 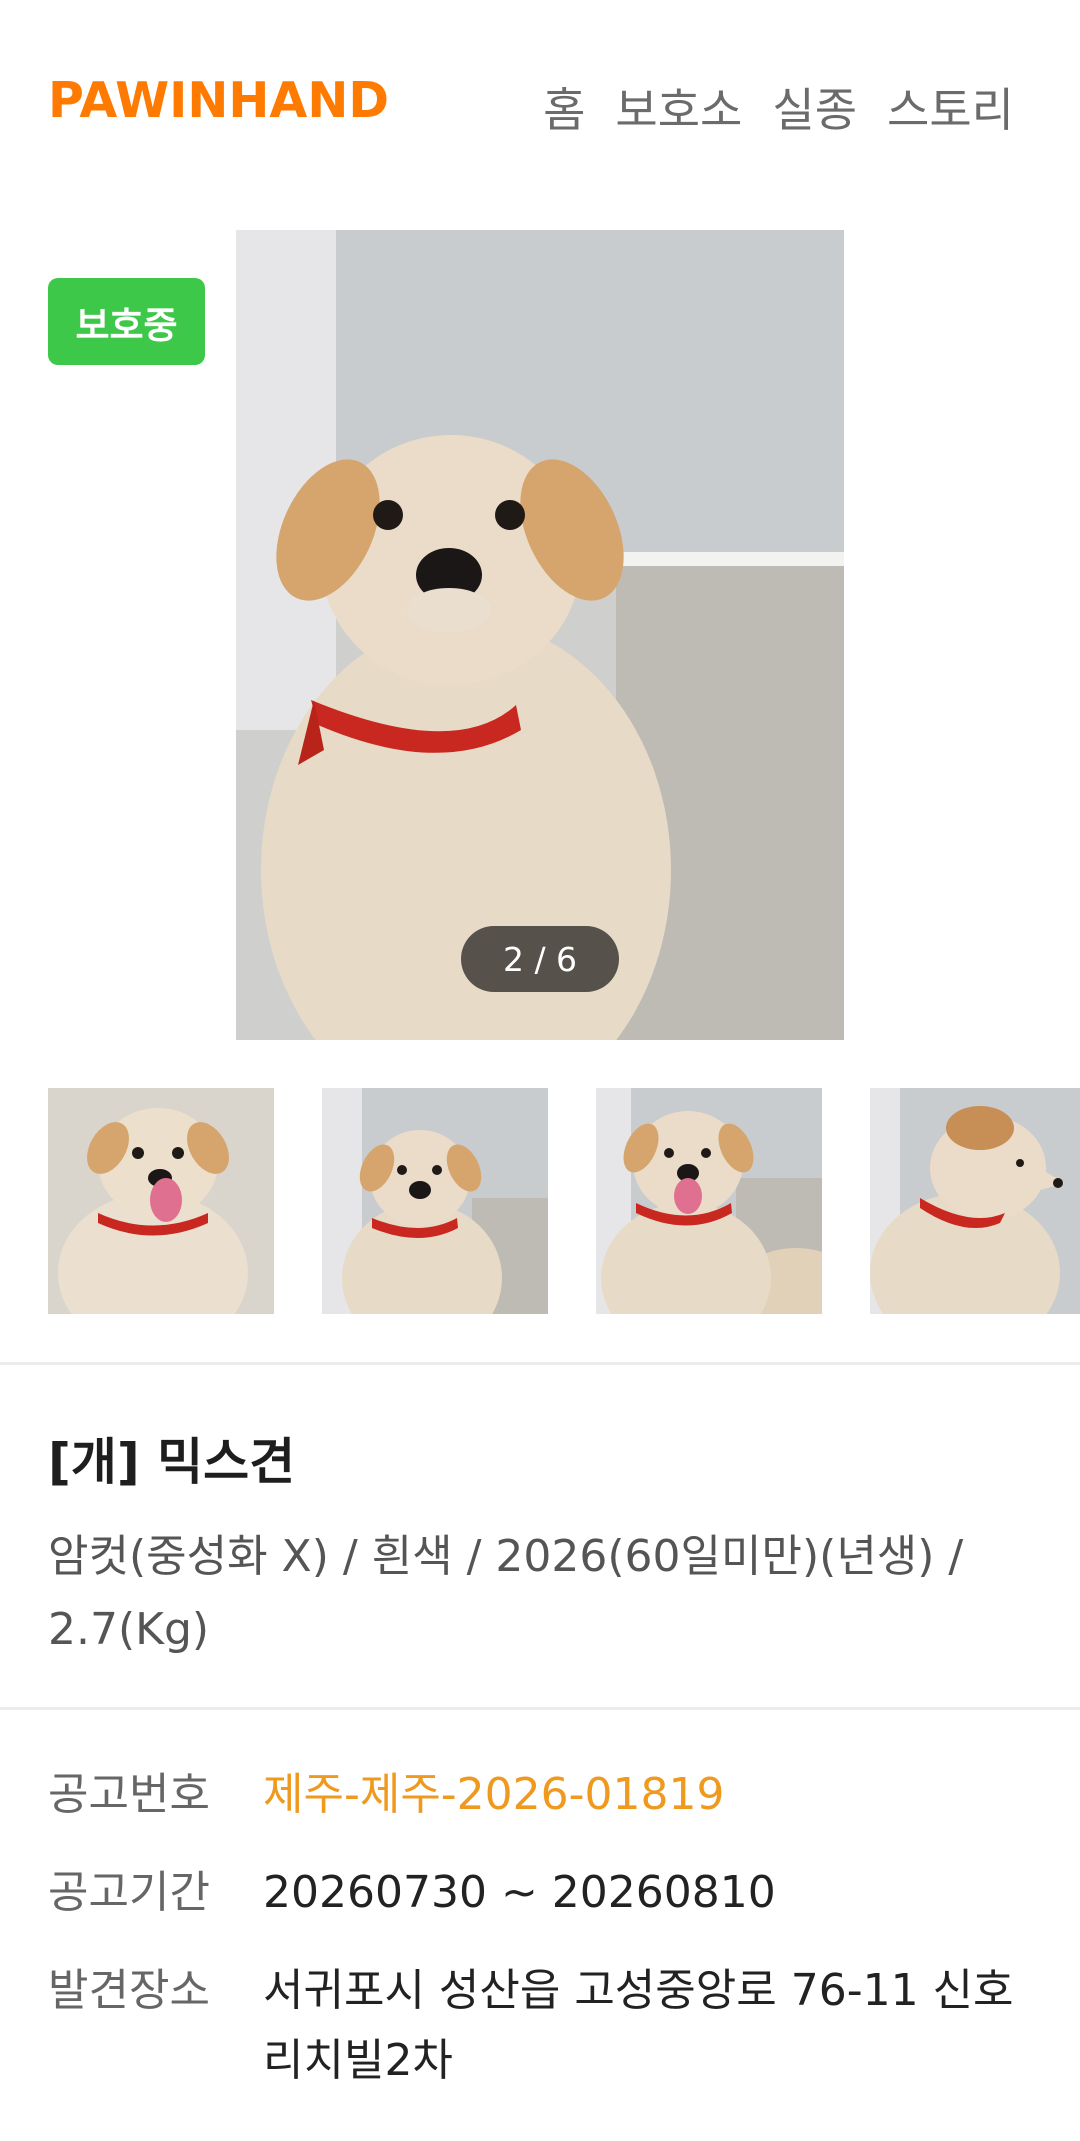 I want to click on nav-story: 스토리, so click(x=950, y=107).